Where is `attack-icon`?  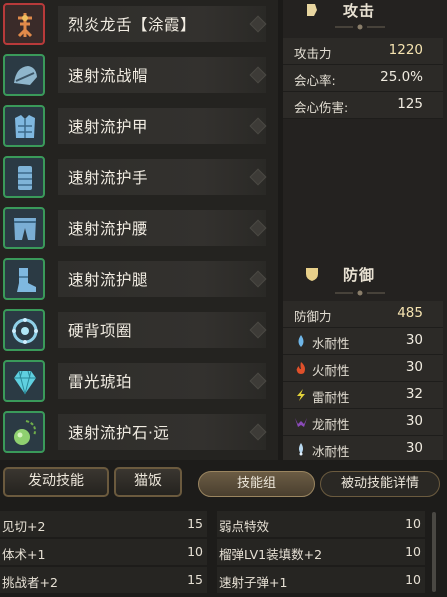
attack-icon is located at coordinates (312, 10).